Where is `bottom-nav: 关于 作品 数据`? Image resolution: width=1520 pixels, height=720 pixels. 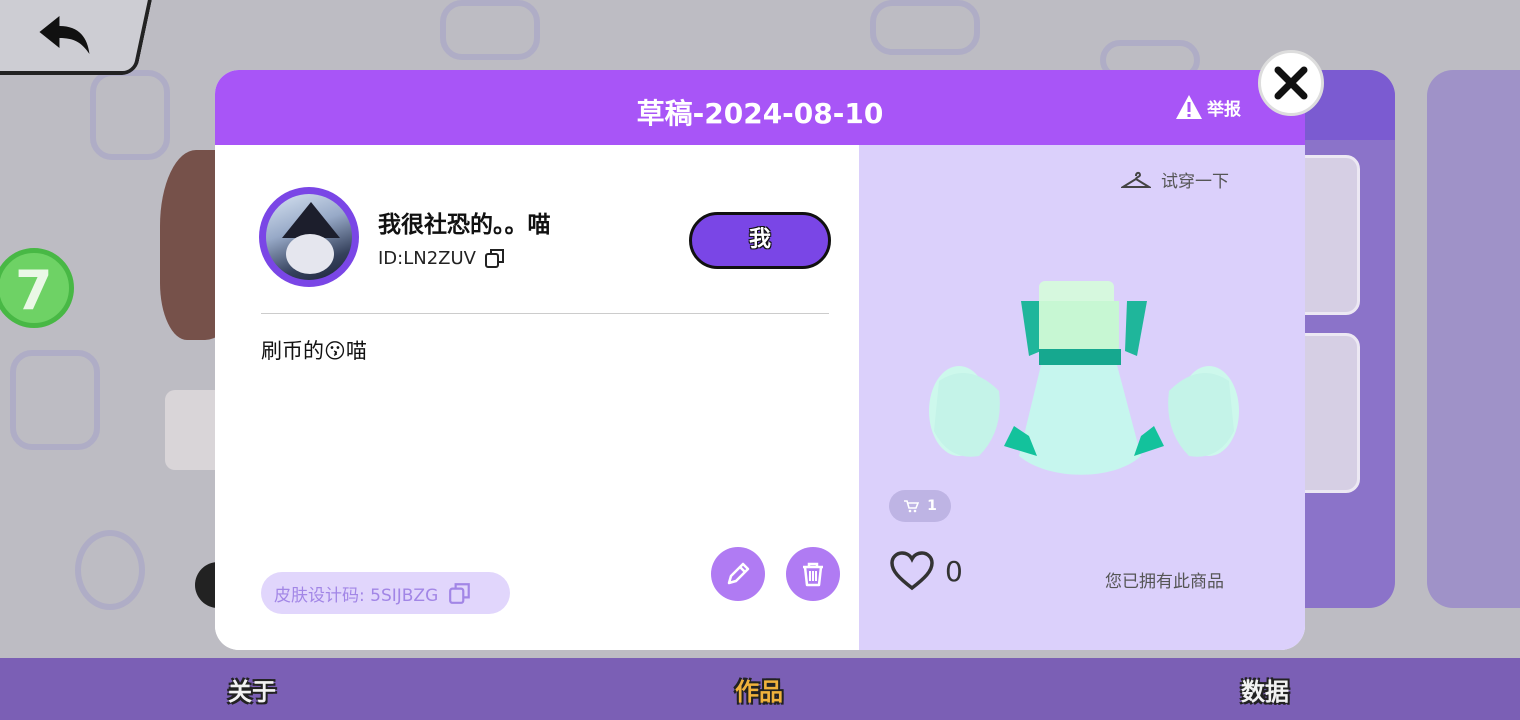 bottom-nav: 关于 作品 数据 is located at coordinates (760, 689).